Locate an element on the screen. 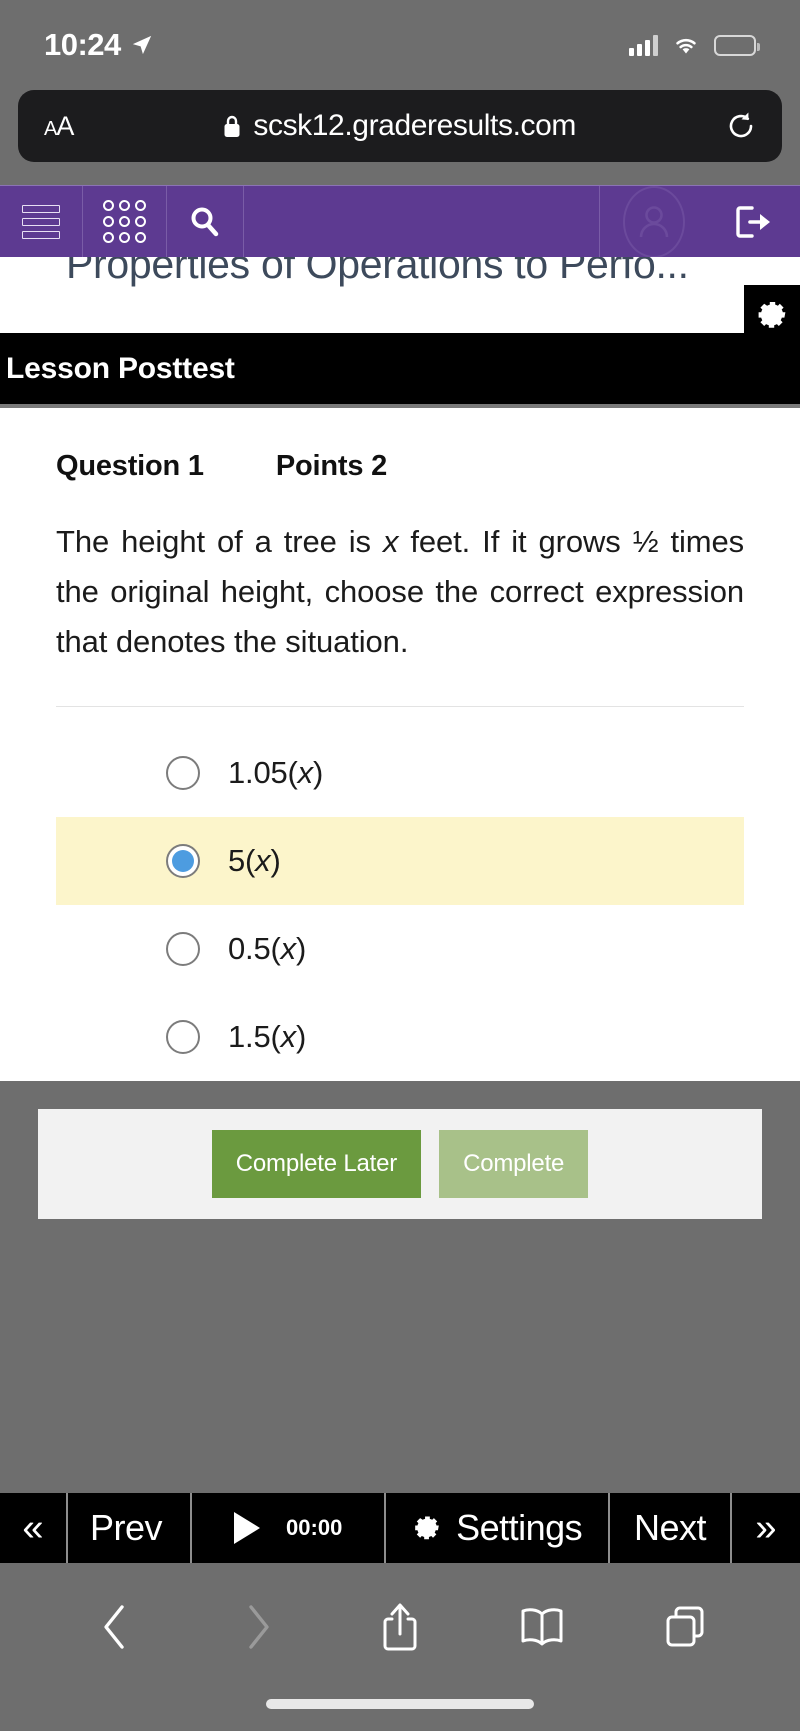 The width and height of the screenshot is (800, 1731). logout-icon is located at coordinates (753, 221).